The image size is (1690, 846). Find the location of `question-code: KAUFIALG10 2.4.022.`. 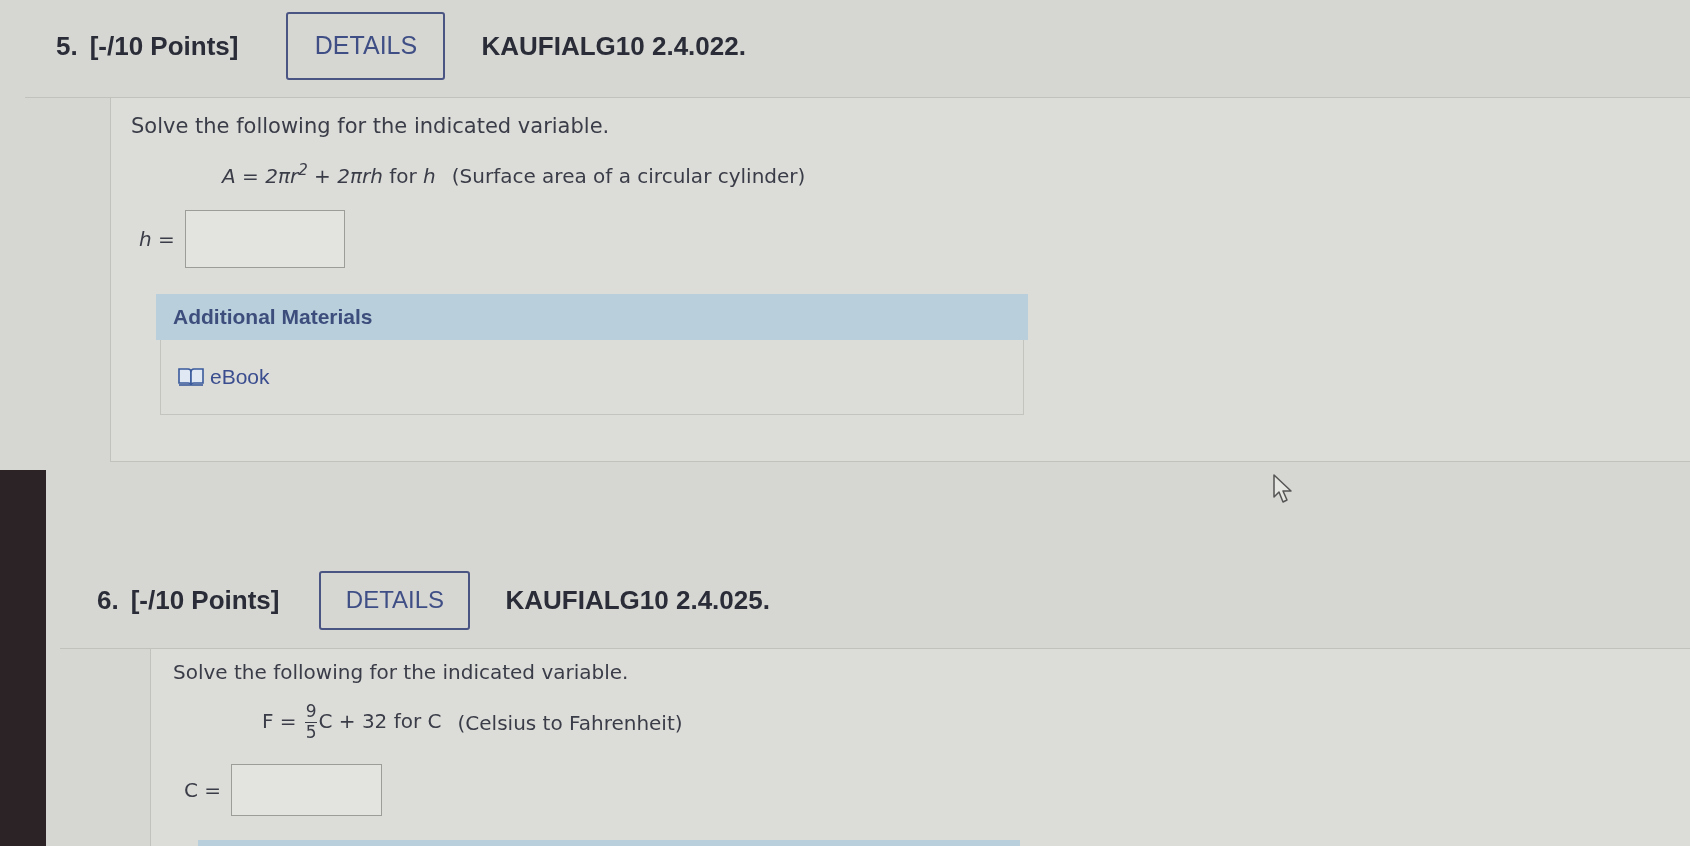

question-code: KAUFIALG10 2.4.022. is located at coordinates (613, 46).